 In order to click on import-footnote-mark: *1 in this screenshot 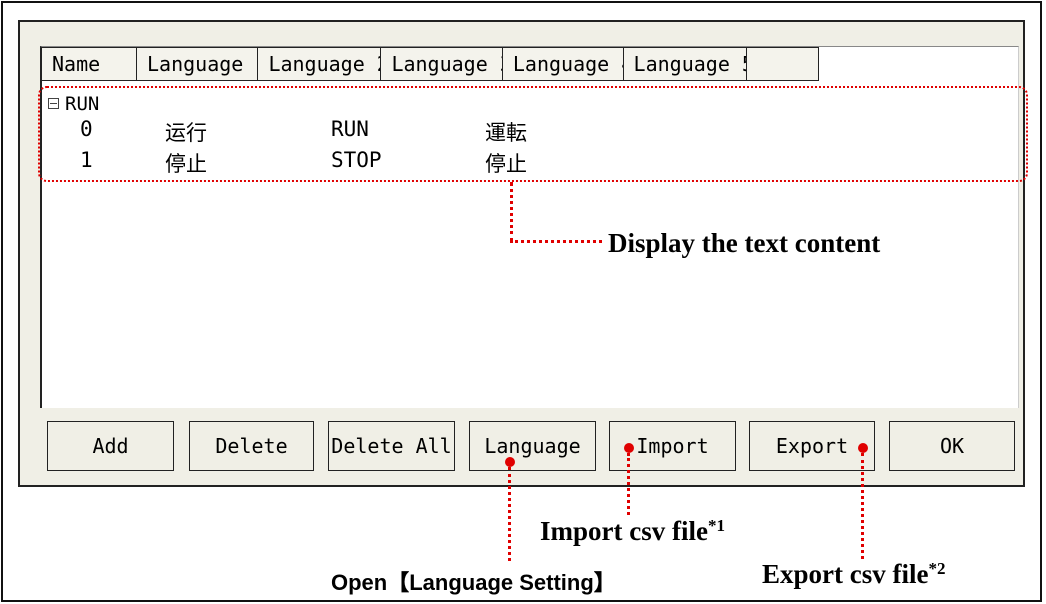, I will do `click(716, 525)`.